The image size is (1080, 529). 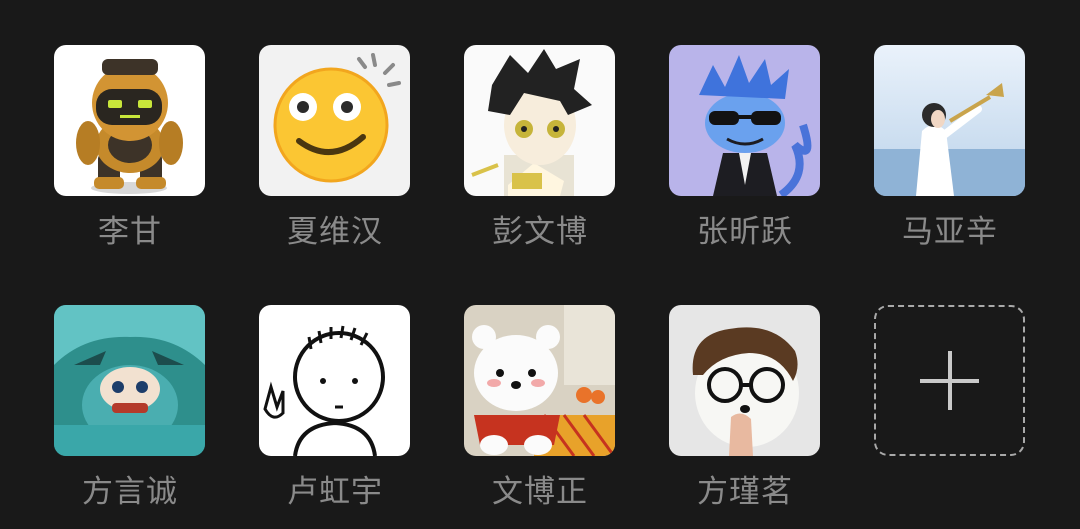 I want to click on add-member-button, so click(x=949, y=380).